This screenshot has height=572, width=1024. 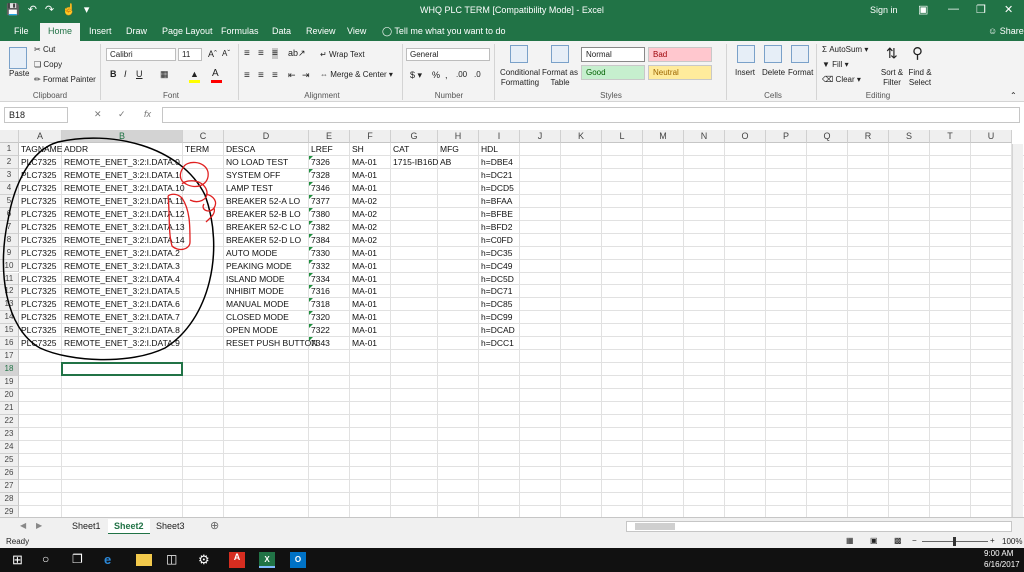 I want to click on next-sheet-icon: ▶, so click(x=39, y=525).